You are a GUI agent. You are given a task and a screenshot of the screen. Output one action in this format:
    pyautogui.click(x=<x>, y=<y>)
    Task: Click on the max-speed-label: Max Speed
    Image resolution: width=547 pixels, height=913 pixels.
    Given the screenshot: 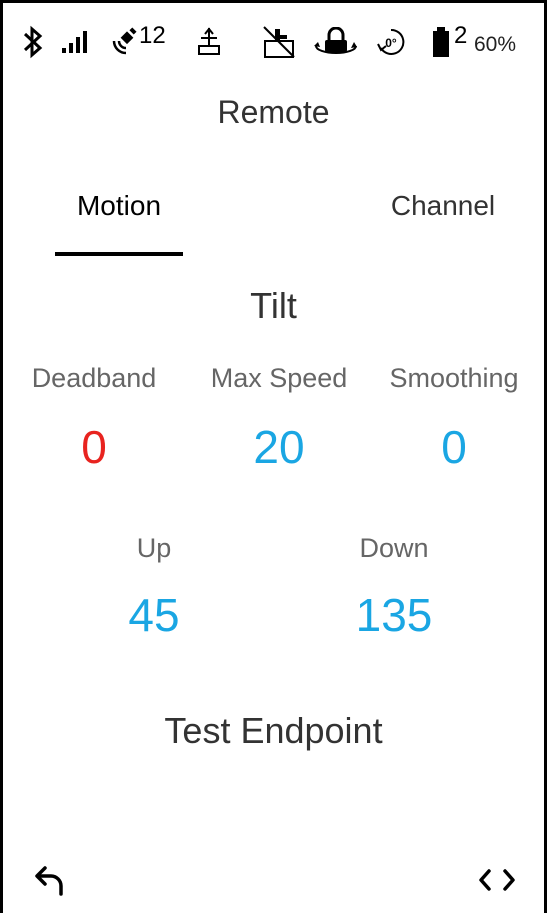 What is the action you would take?
    pyautogui.click(x=279, y=378)
    